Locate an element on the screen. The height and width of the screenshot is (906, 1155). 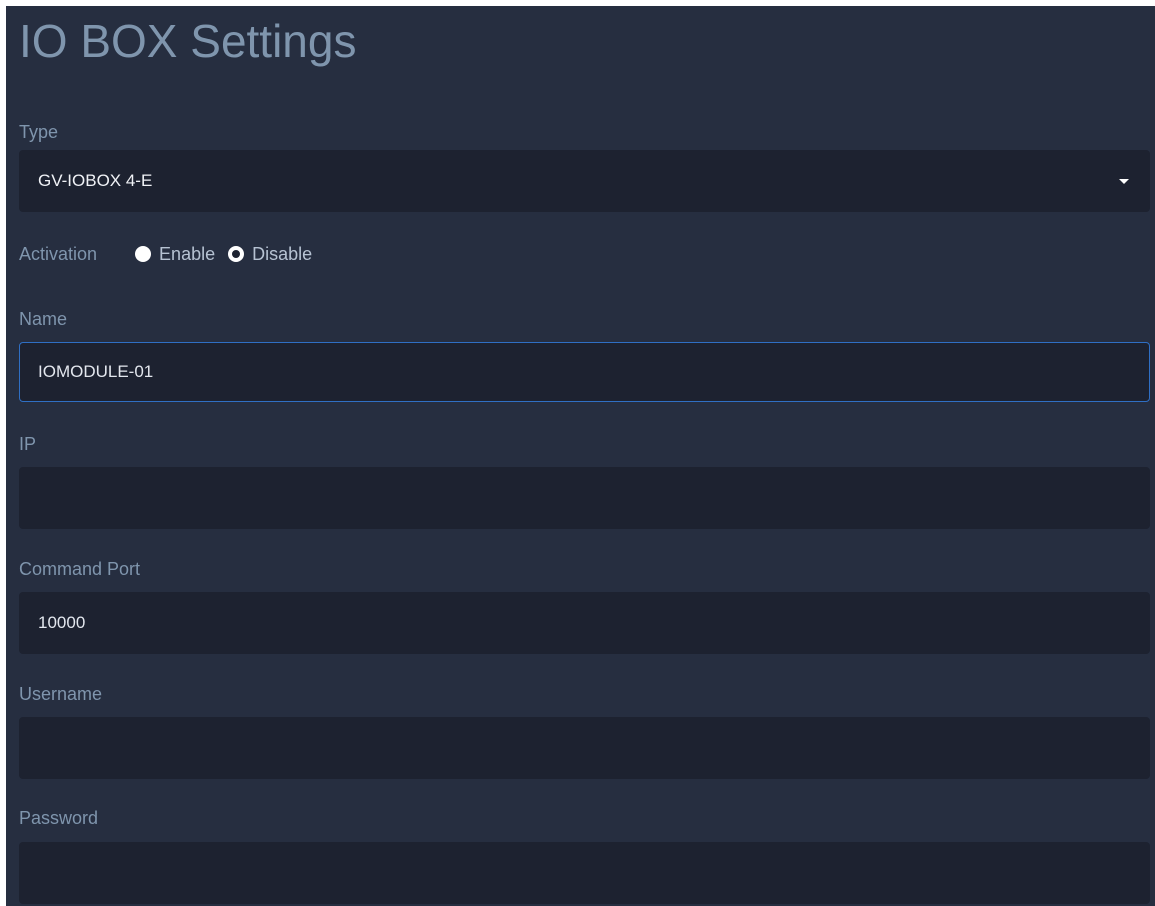
activation-enable-option: Enable is located at coordinates (175, 254).